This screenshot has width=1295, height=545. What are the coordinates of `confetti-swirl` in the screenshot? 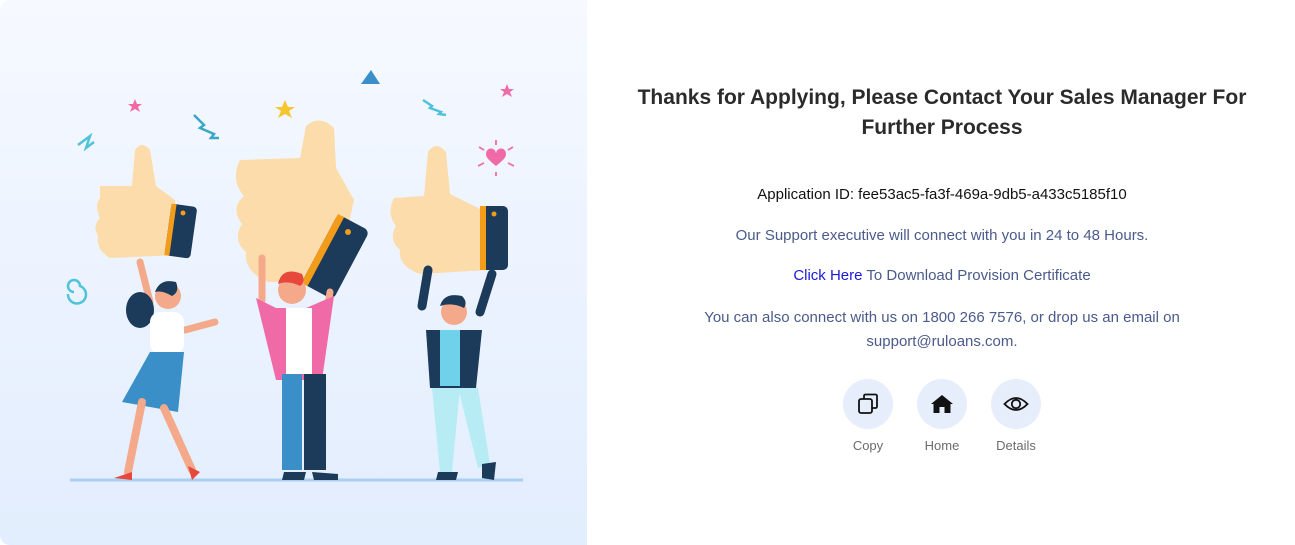 It's located at (77, 291).